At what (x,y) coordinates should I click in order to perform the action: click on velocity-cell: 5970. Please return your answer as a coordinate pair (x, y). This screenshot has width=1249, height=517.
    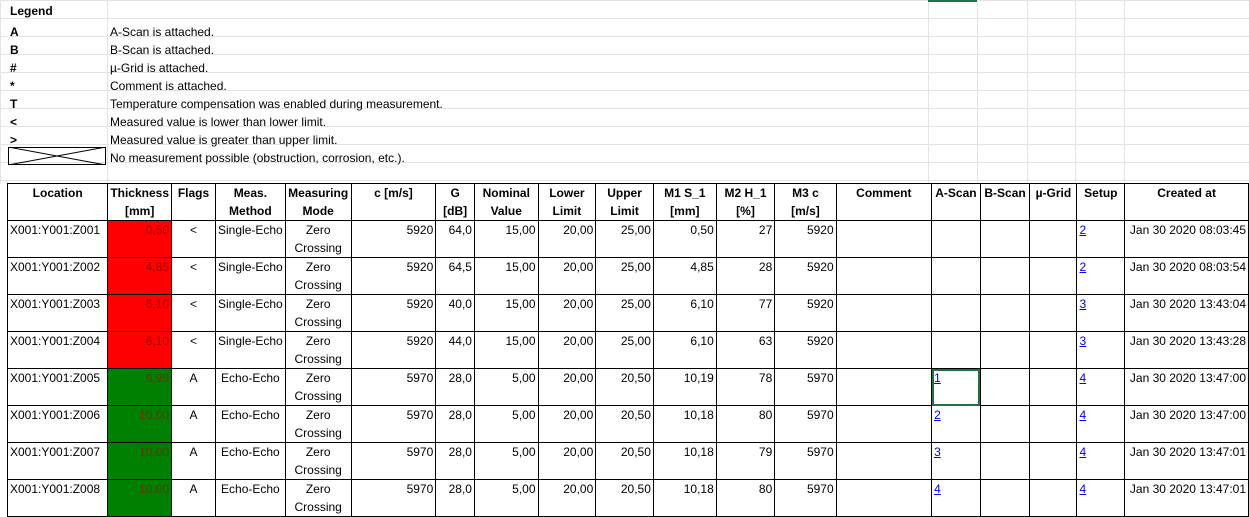
    Looking at the image, I should click on (393, 424).